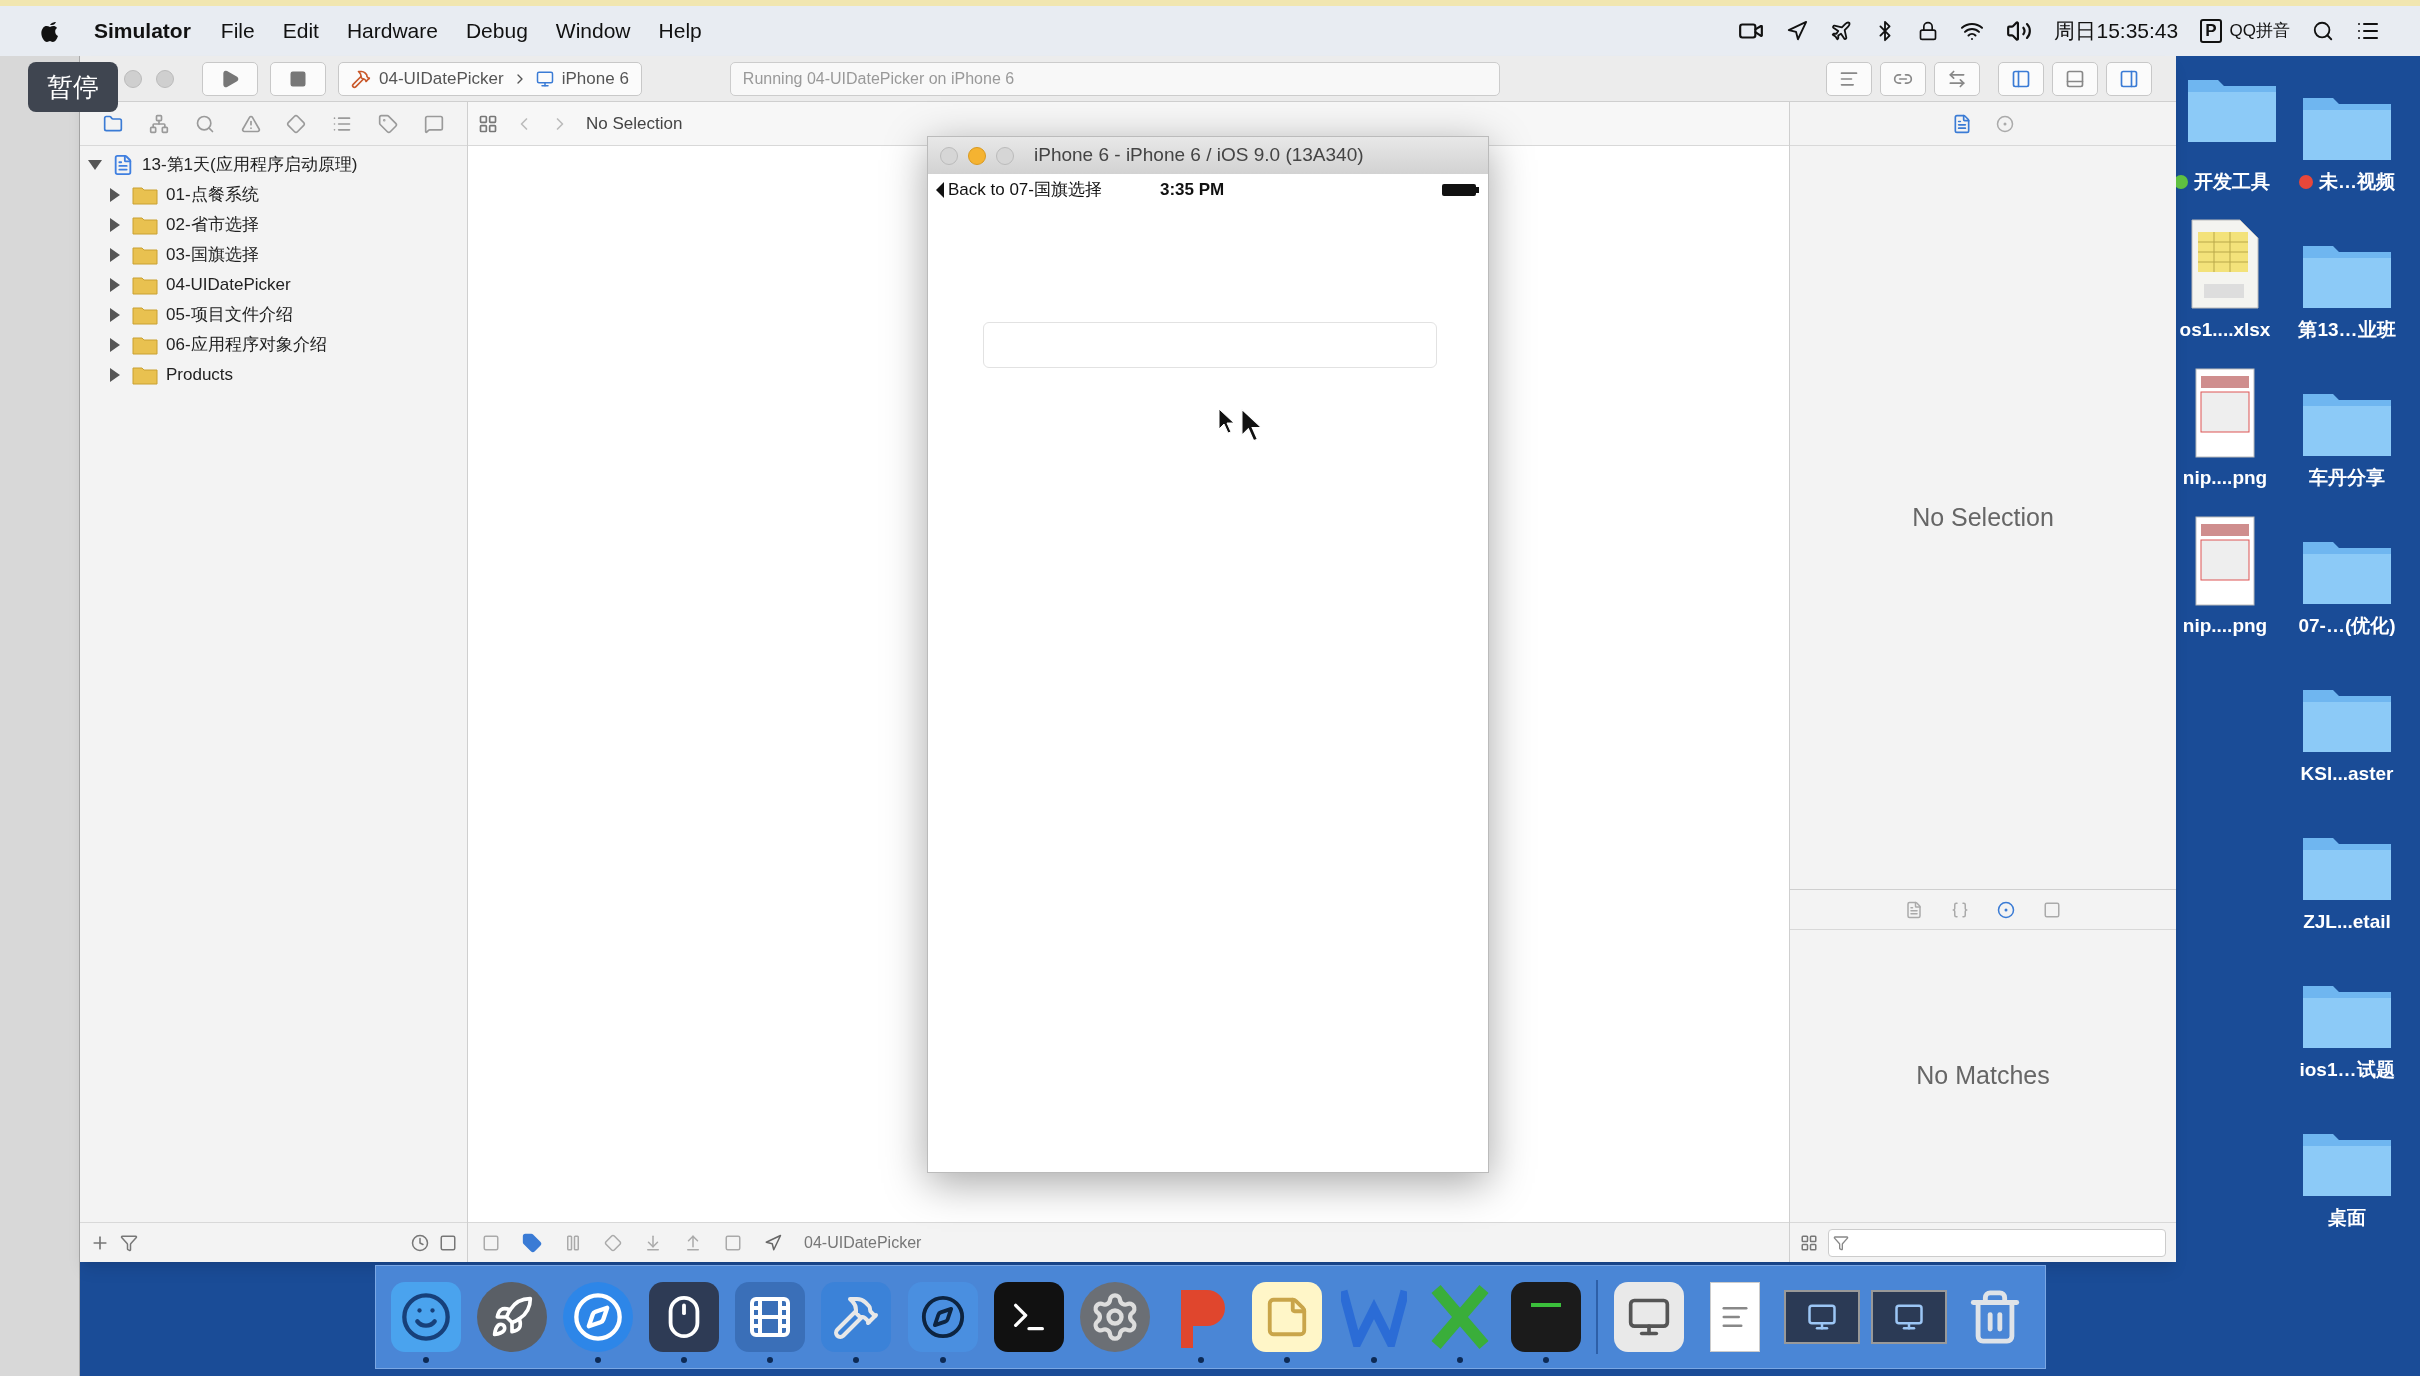  What do you see at coordinates (634, 123) in the screenshot?
I see `jump-bar-label: No Selection` at bounding box center [634, 123].